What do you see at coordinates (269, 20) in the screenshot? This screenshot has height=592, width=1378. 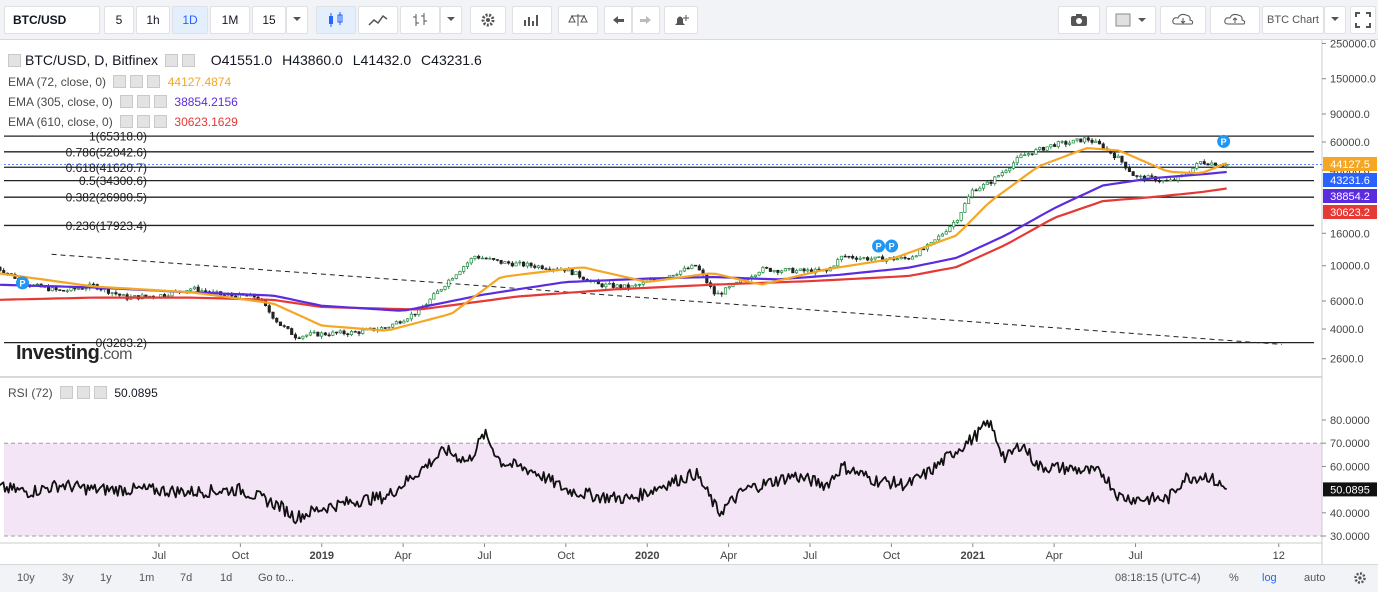 I see `interval-15: 15` at bounding box center [269, 20].